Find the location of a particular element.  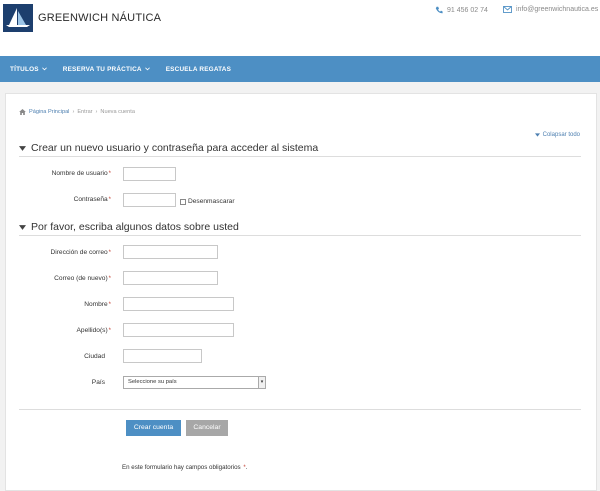

country-select: Seleccione su país ▾ is located at coordinates (194, 382).